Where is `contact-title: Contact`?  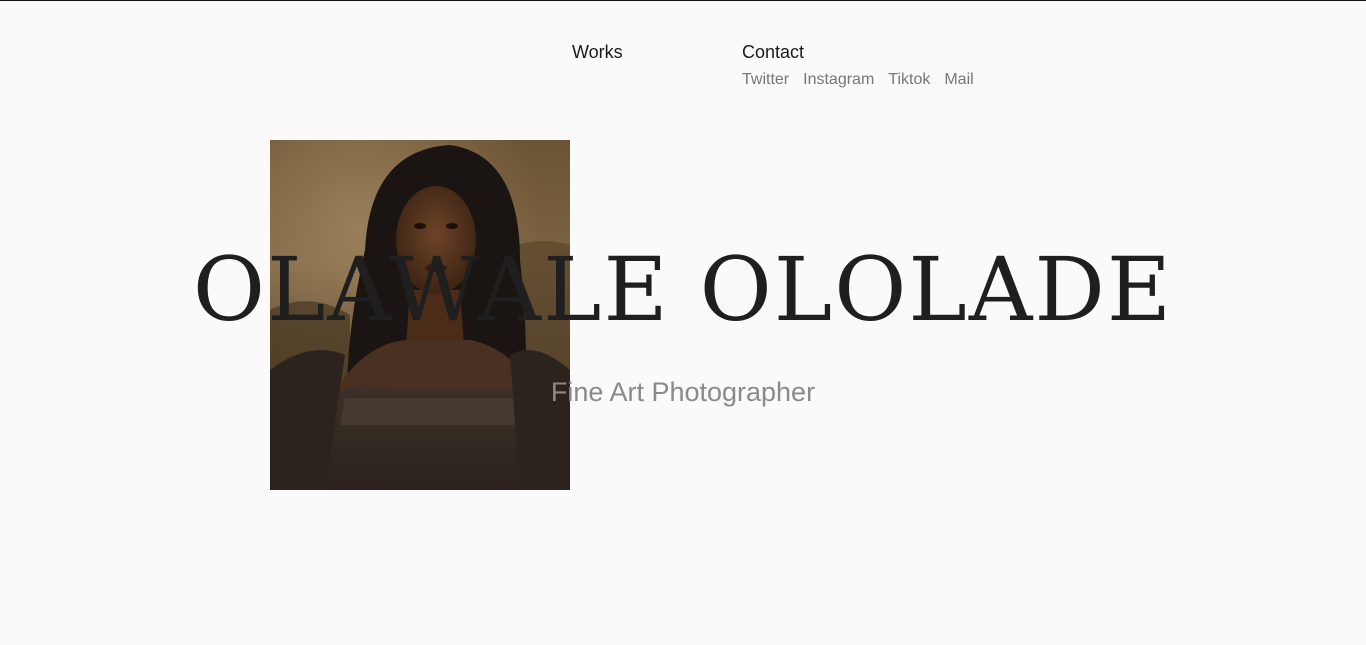
contact-title: Contact is located at coordinates (773, 52).